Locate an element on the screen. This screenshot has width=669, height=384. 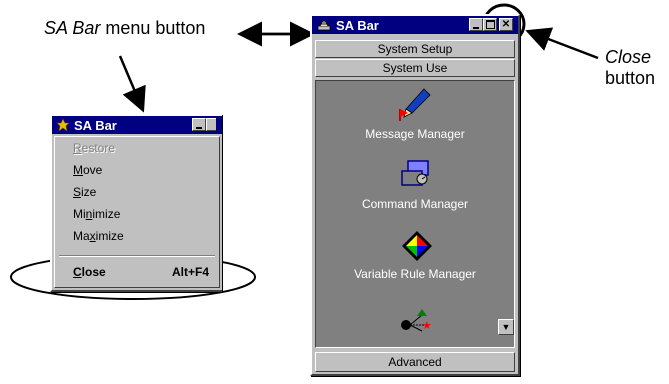
menu-item-move-label: ove is located at coordinates (93, 170).